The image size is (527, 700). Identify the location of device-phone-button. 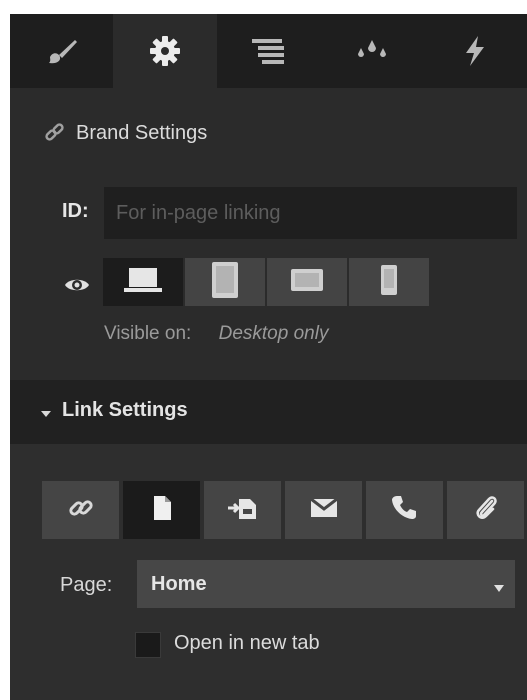
(389, 282).